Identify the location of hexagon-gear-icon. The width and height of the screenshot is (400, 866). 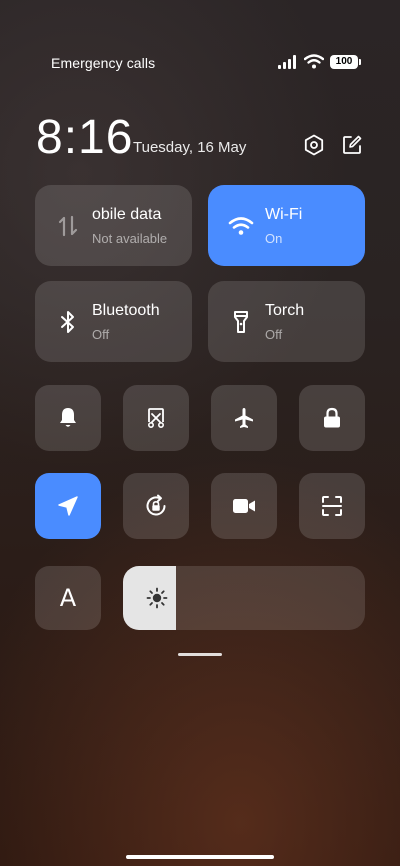
(314, 145).